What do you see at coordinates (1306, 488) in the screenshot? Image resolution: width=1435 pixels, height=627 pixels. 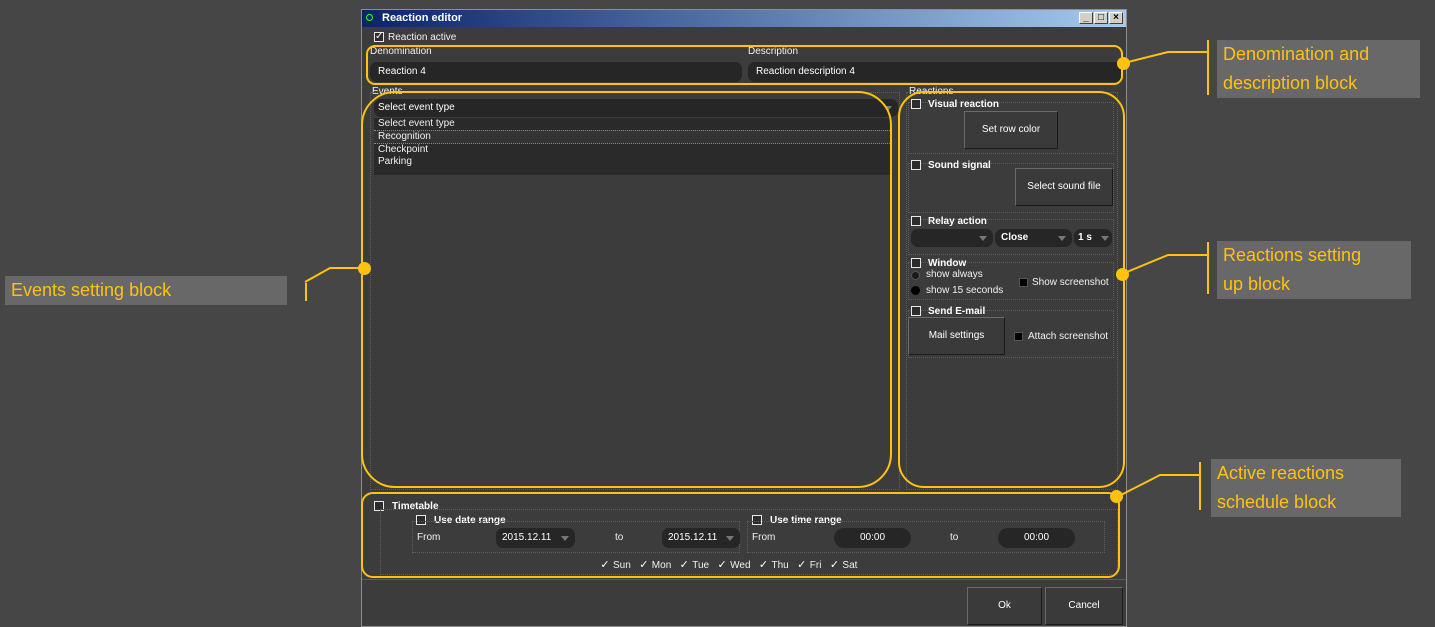 I see `annotation-schedule: Active reactions schedule block` at bounding box center [1306, 488].